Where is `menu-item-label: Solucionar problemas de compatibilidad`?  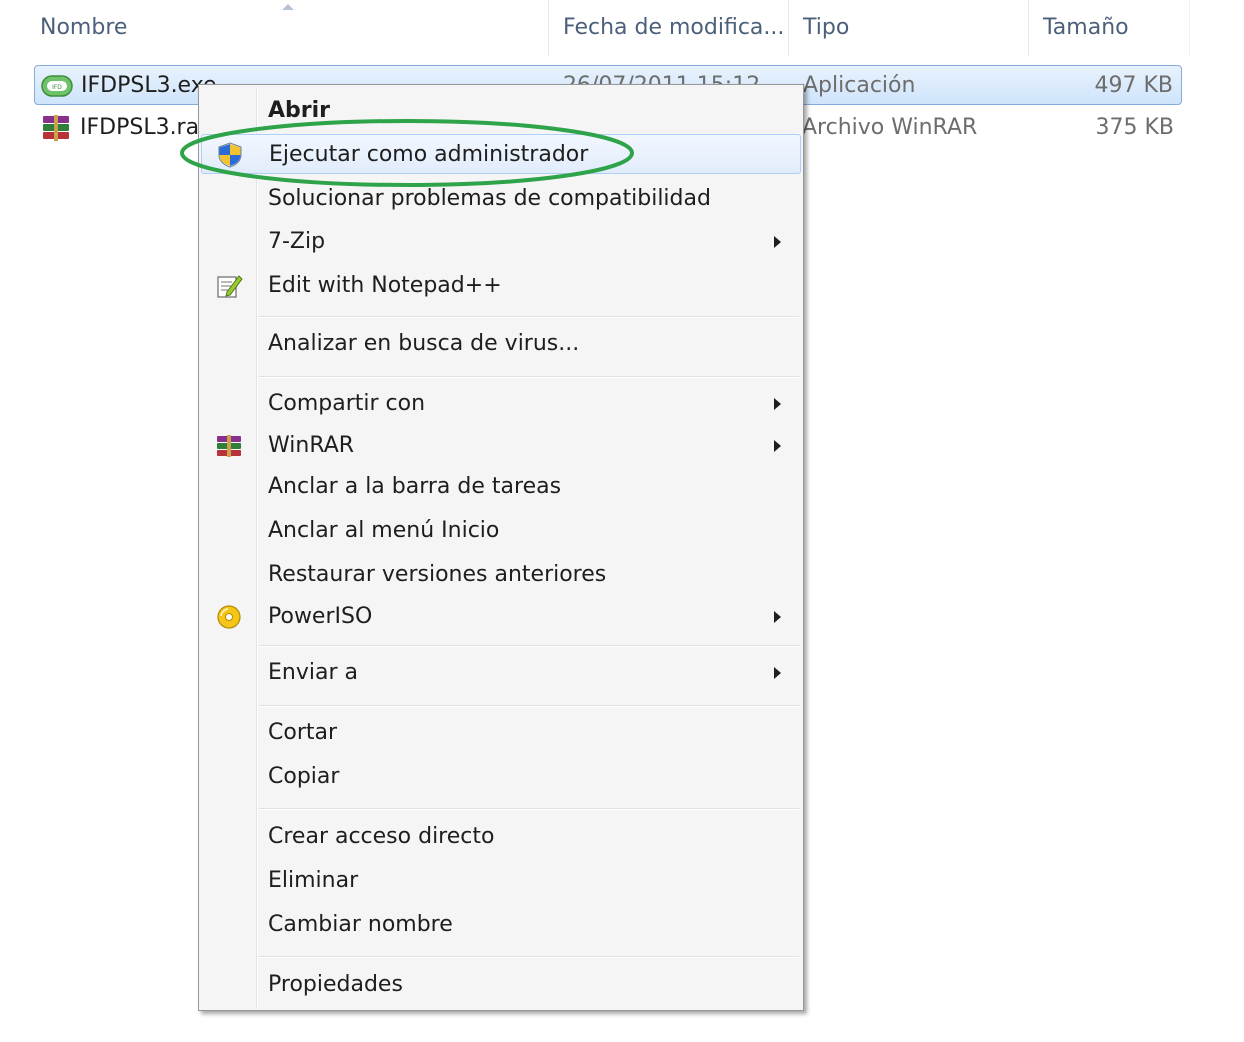 menu-item-label: Solucionar problemas de compatibilidad is located at coordinates (489, 198).